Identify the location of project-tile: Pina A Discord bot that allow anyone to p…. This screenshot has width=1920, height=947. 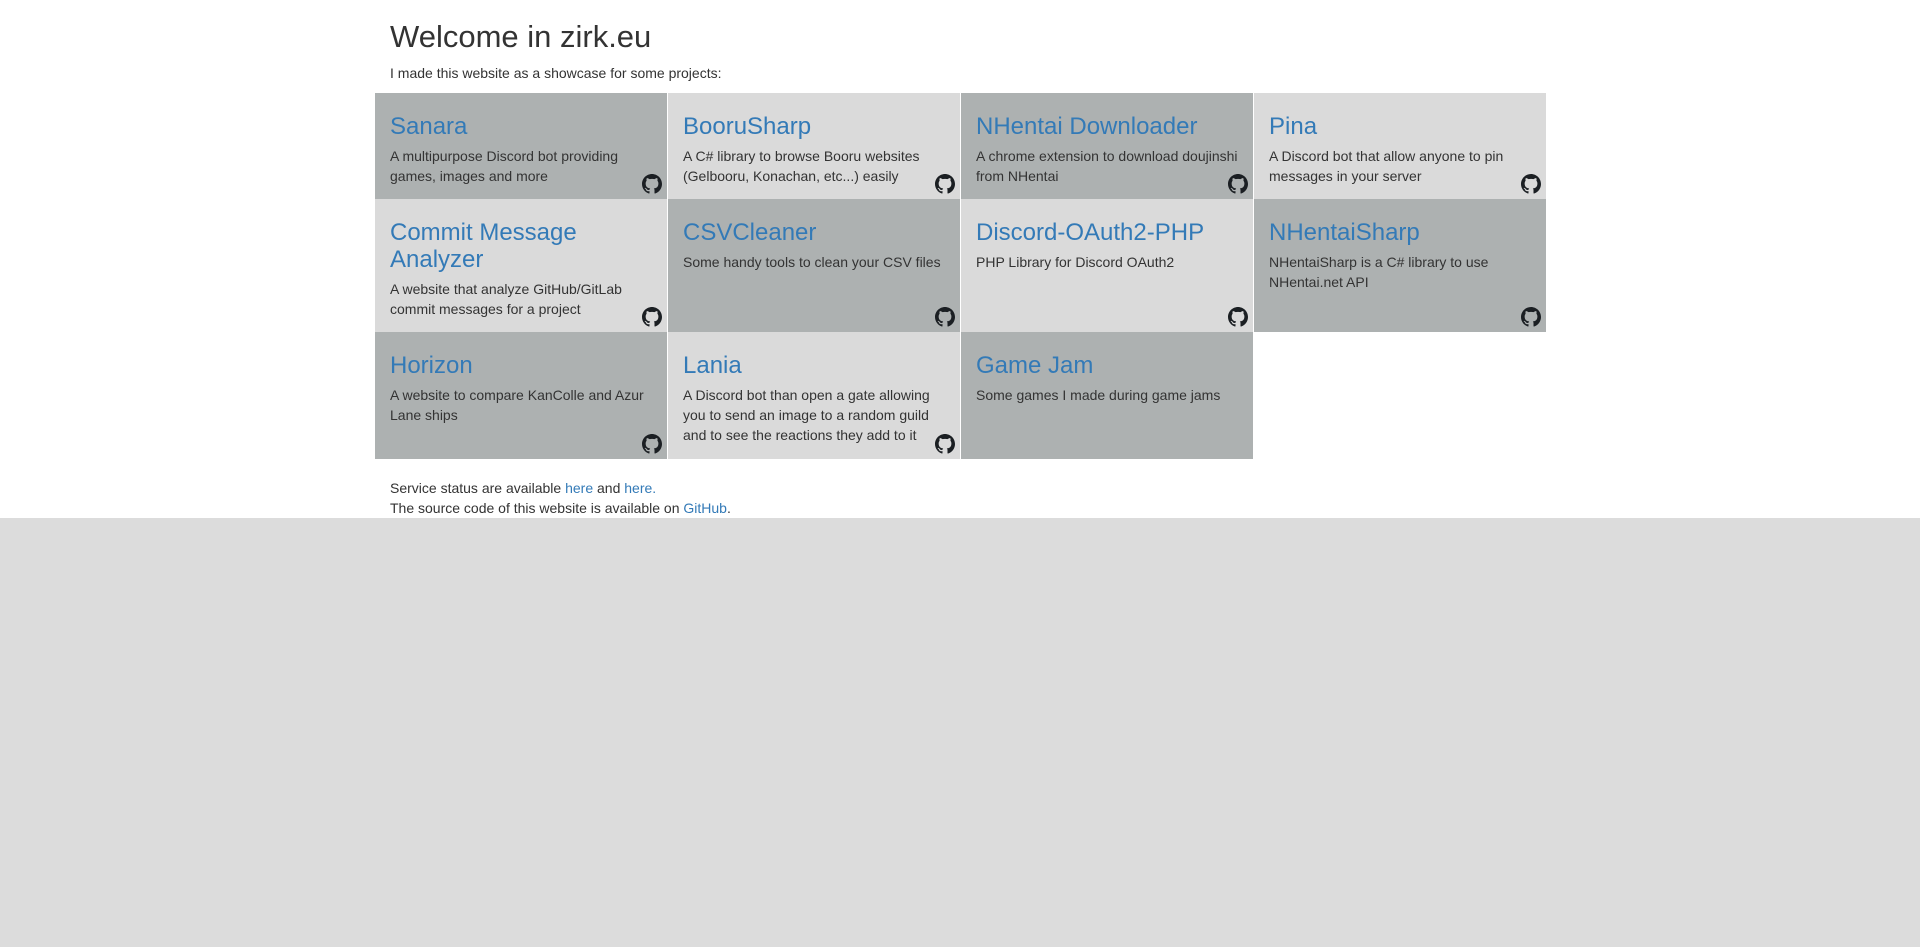
(1400, 146).